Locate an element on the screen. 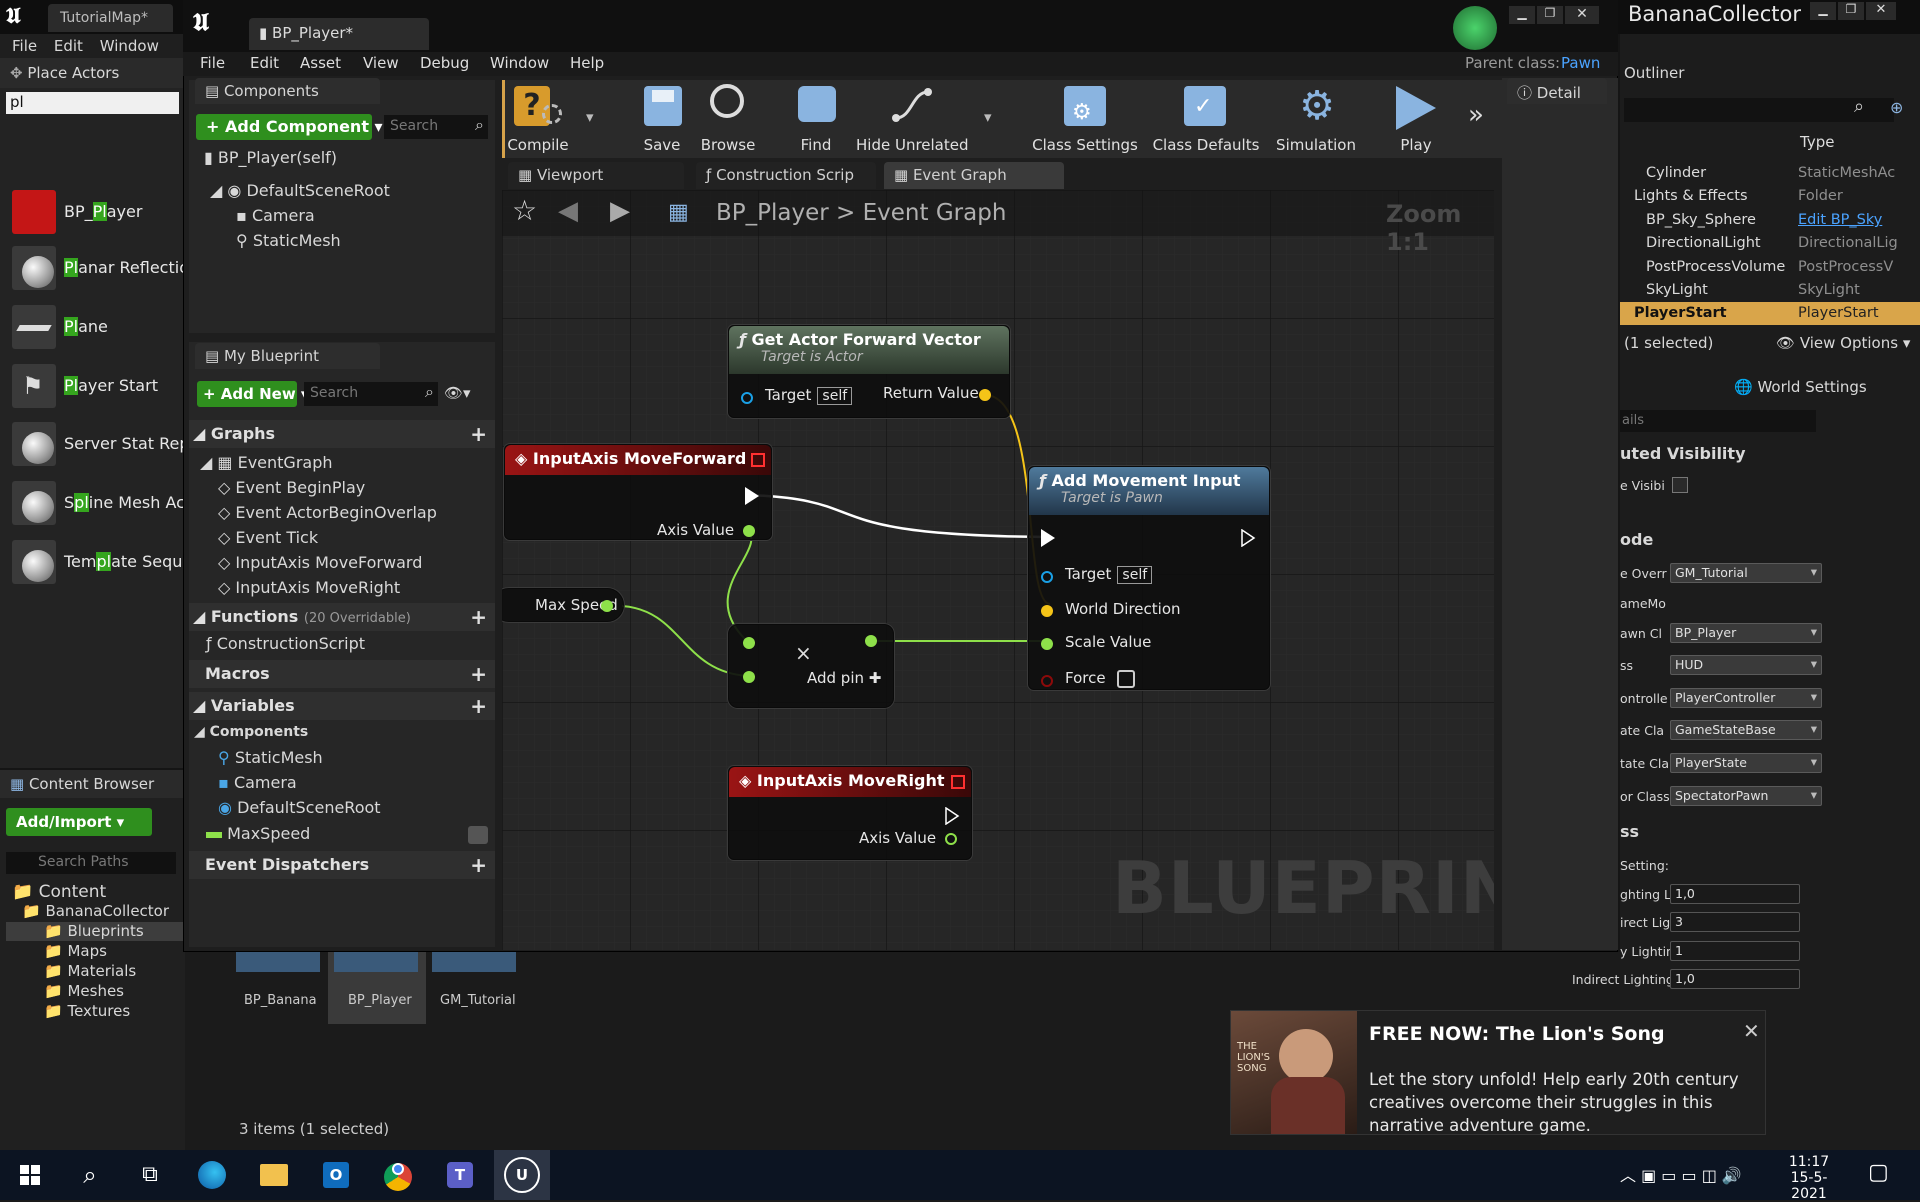  node-multiply: × Add pin ✚ is located at coordinates (811, 666).